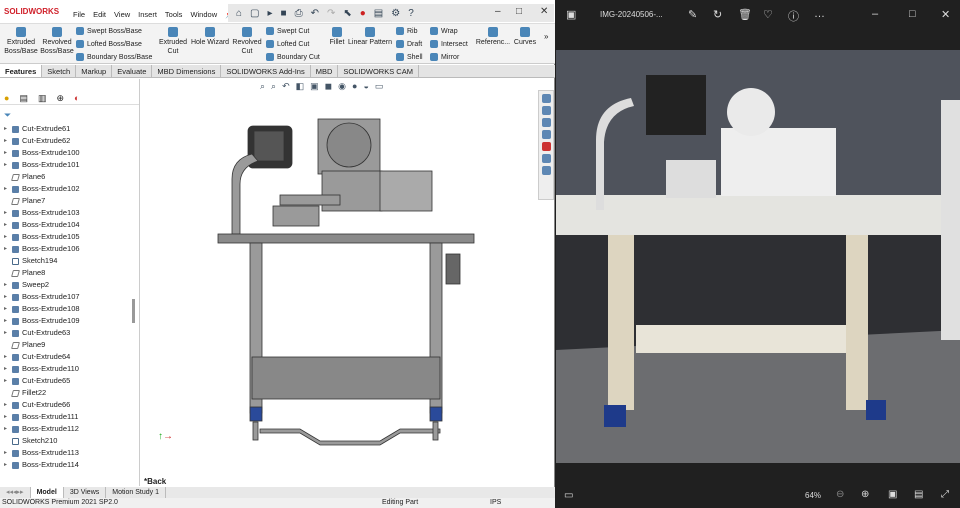  I want to click on options-icon: ⚙, so click(395, 13).